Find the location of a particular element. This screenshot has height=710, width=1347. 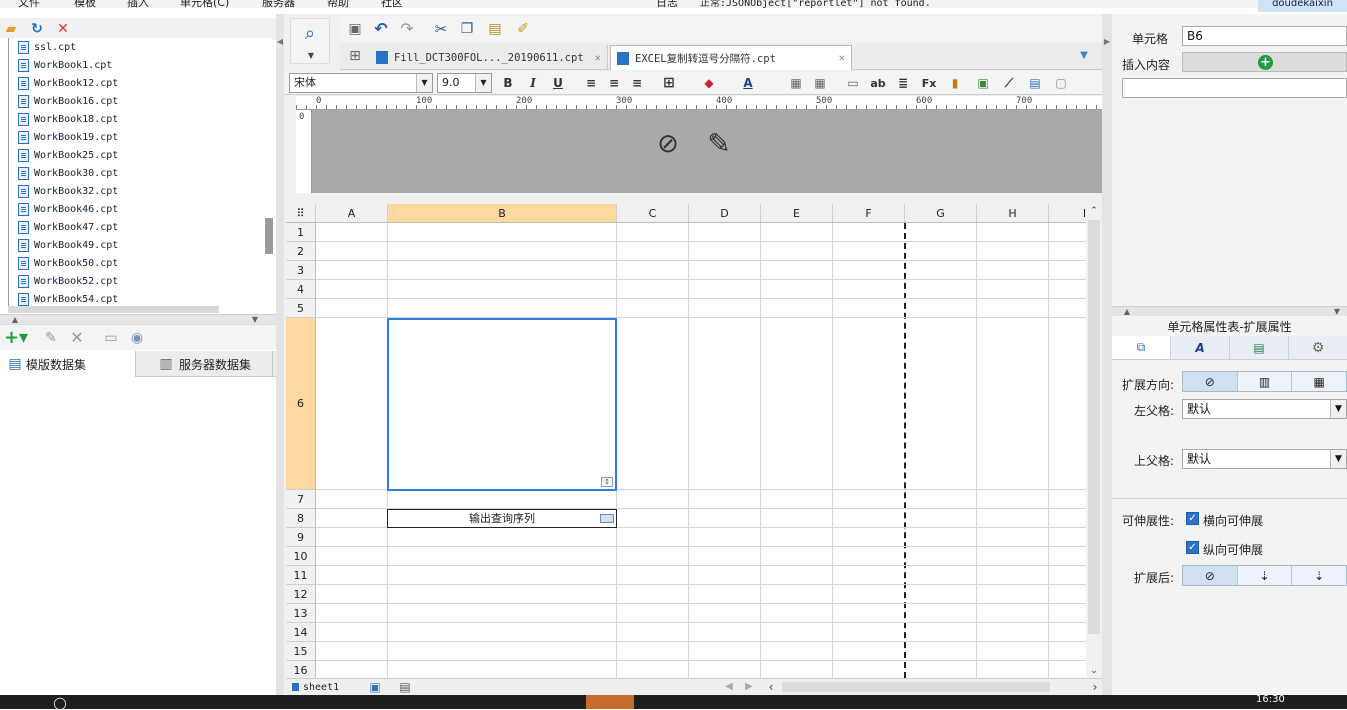

row-header: 5 is located at coordinates (301, 308).